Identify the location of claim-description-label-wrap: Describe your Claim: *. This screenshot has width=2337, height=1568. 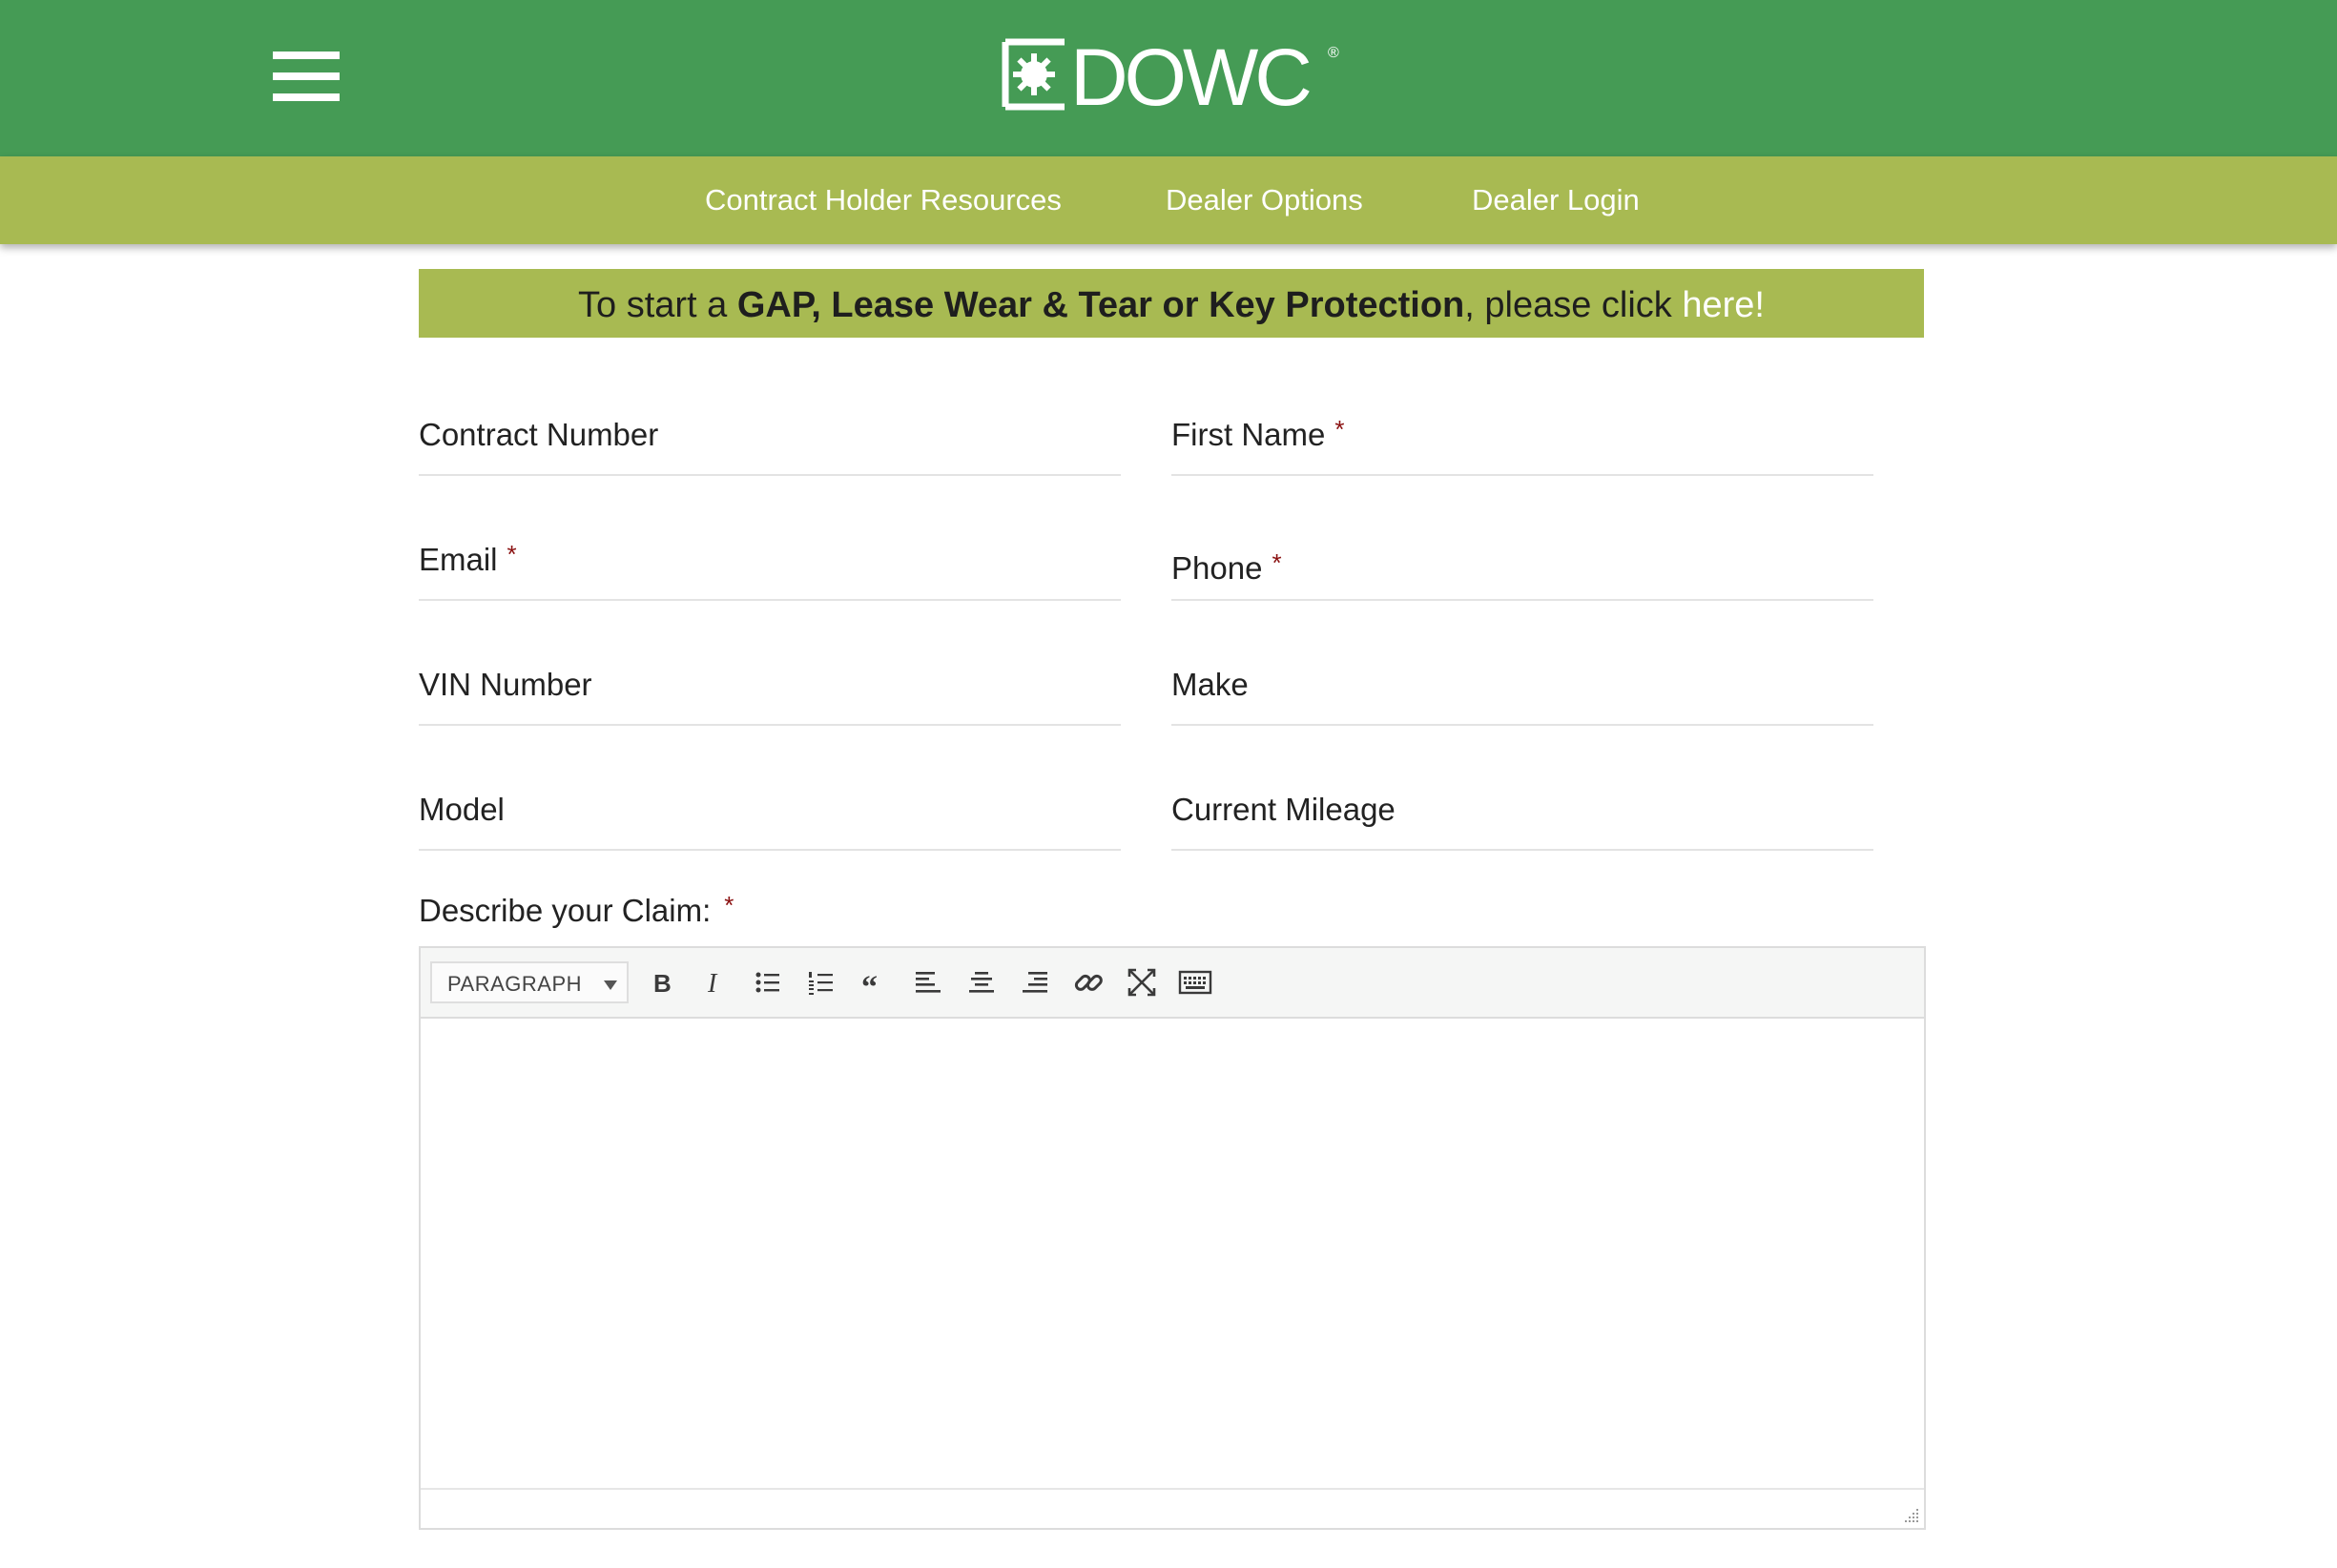
(576, 910).